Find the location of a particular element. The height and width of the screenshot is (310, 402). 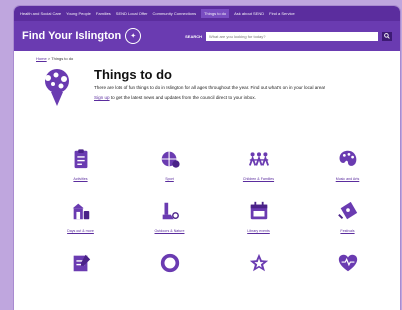

calendar-icon is located at coordinates (258, 210).